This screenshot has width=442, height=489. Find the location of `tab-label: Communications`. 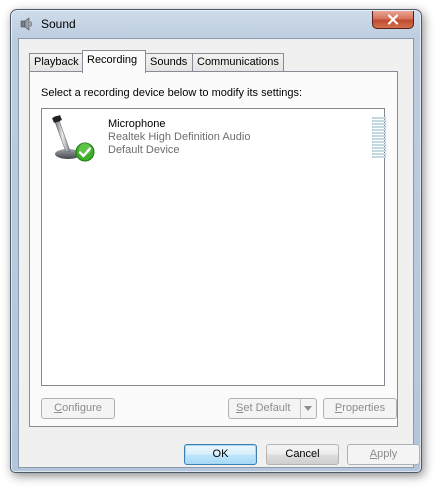

tab-label: Communications is located at coordinates (238, 62).